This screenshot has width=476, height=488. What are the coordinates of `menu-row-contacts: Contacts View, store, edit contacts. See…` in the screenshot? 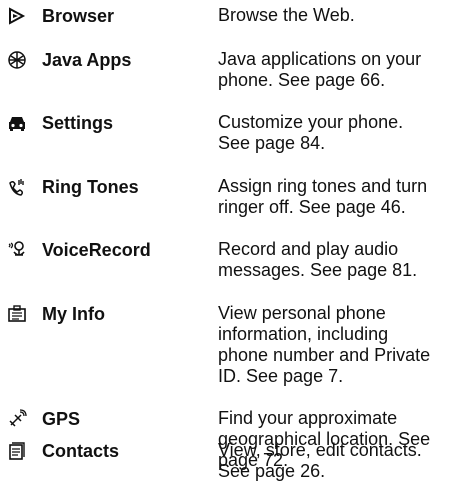 It's located at (238, 460).